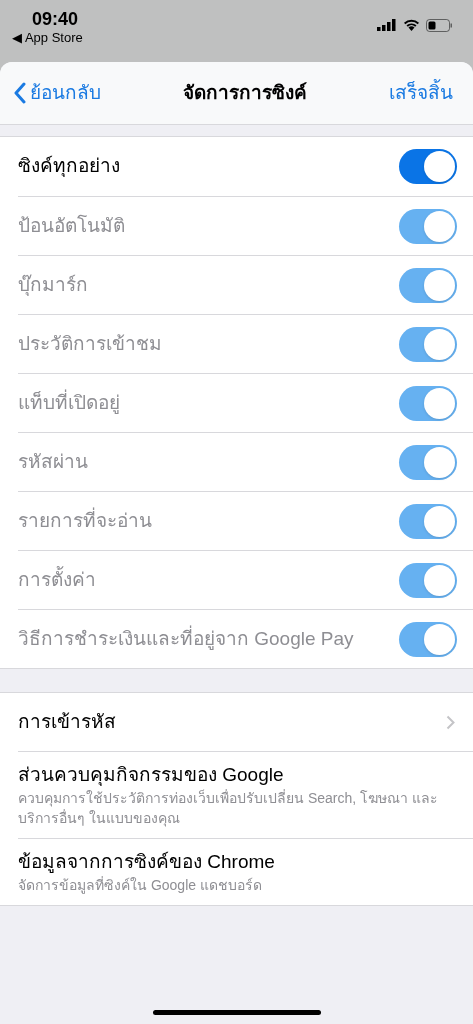 Image resolution: width=473 pixels, height=1024 pixels. I want to click on setting-label: ซิงค์ทุกอย่าง, so click(69, 166).